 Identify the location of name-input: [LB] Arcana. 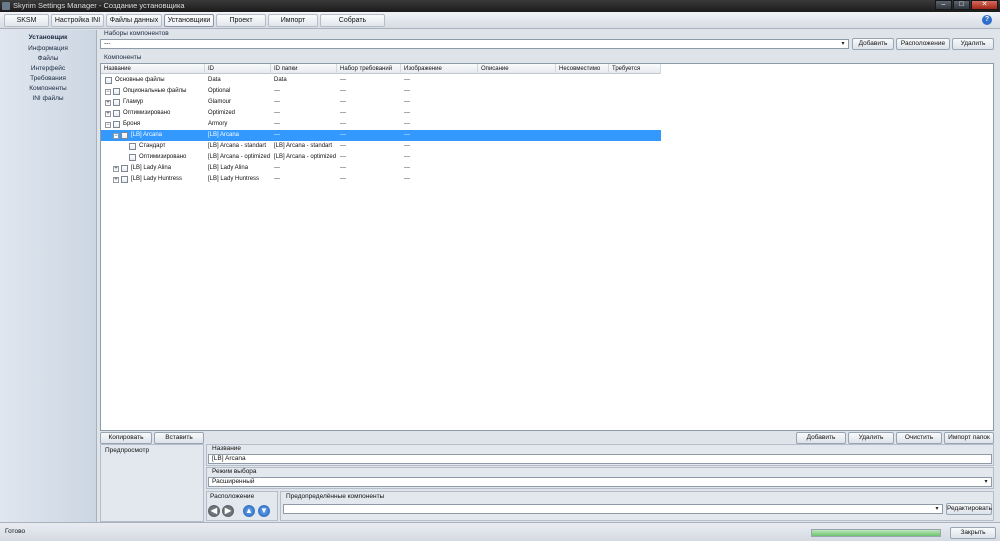
(600, 459).